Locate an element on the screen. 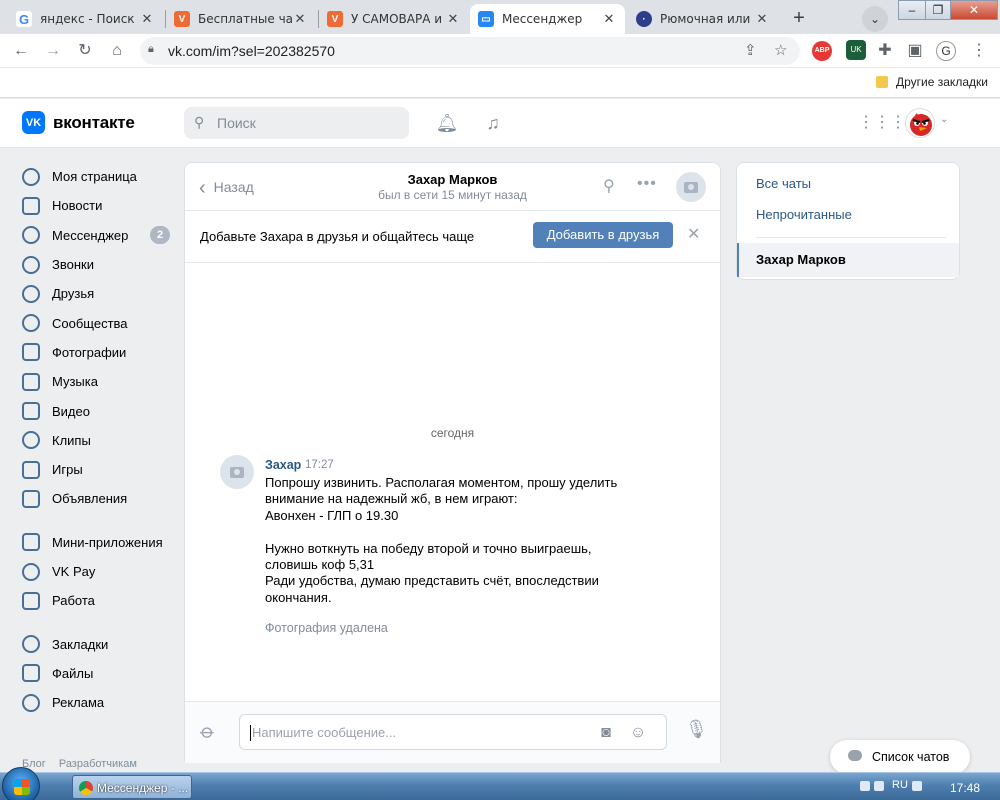 This screenshot has height=800, width=1000. sidebar-item-news: Новости is located at coordinates (97, 205).